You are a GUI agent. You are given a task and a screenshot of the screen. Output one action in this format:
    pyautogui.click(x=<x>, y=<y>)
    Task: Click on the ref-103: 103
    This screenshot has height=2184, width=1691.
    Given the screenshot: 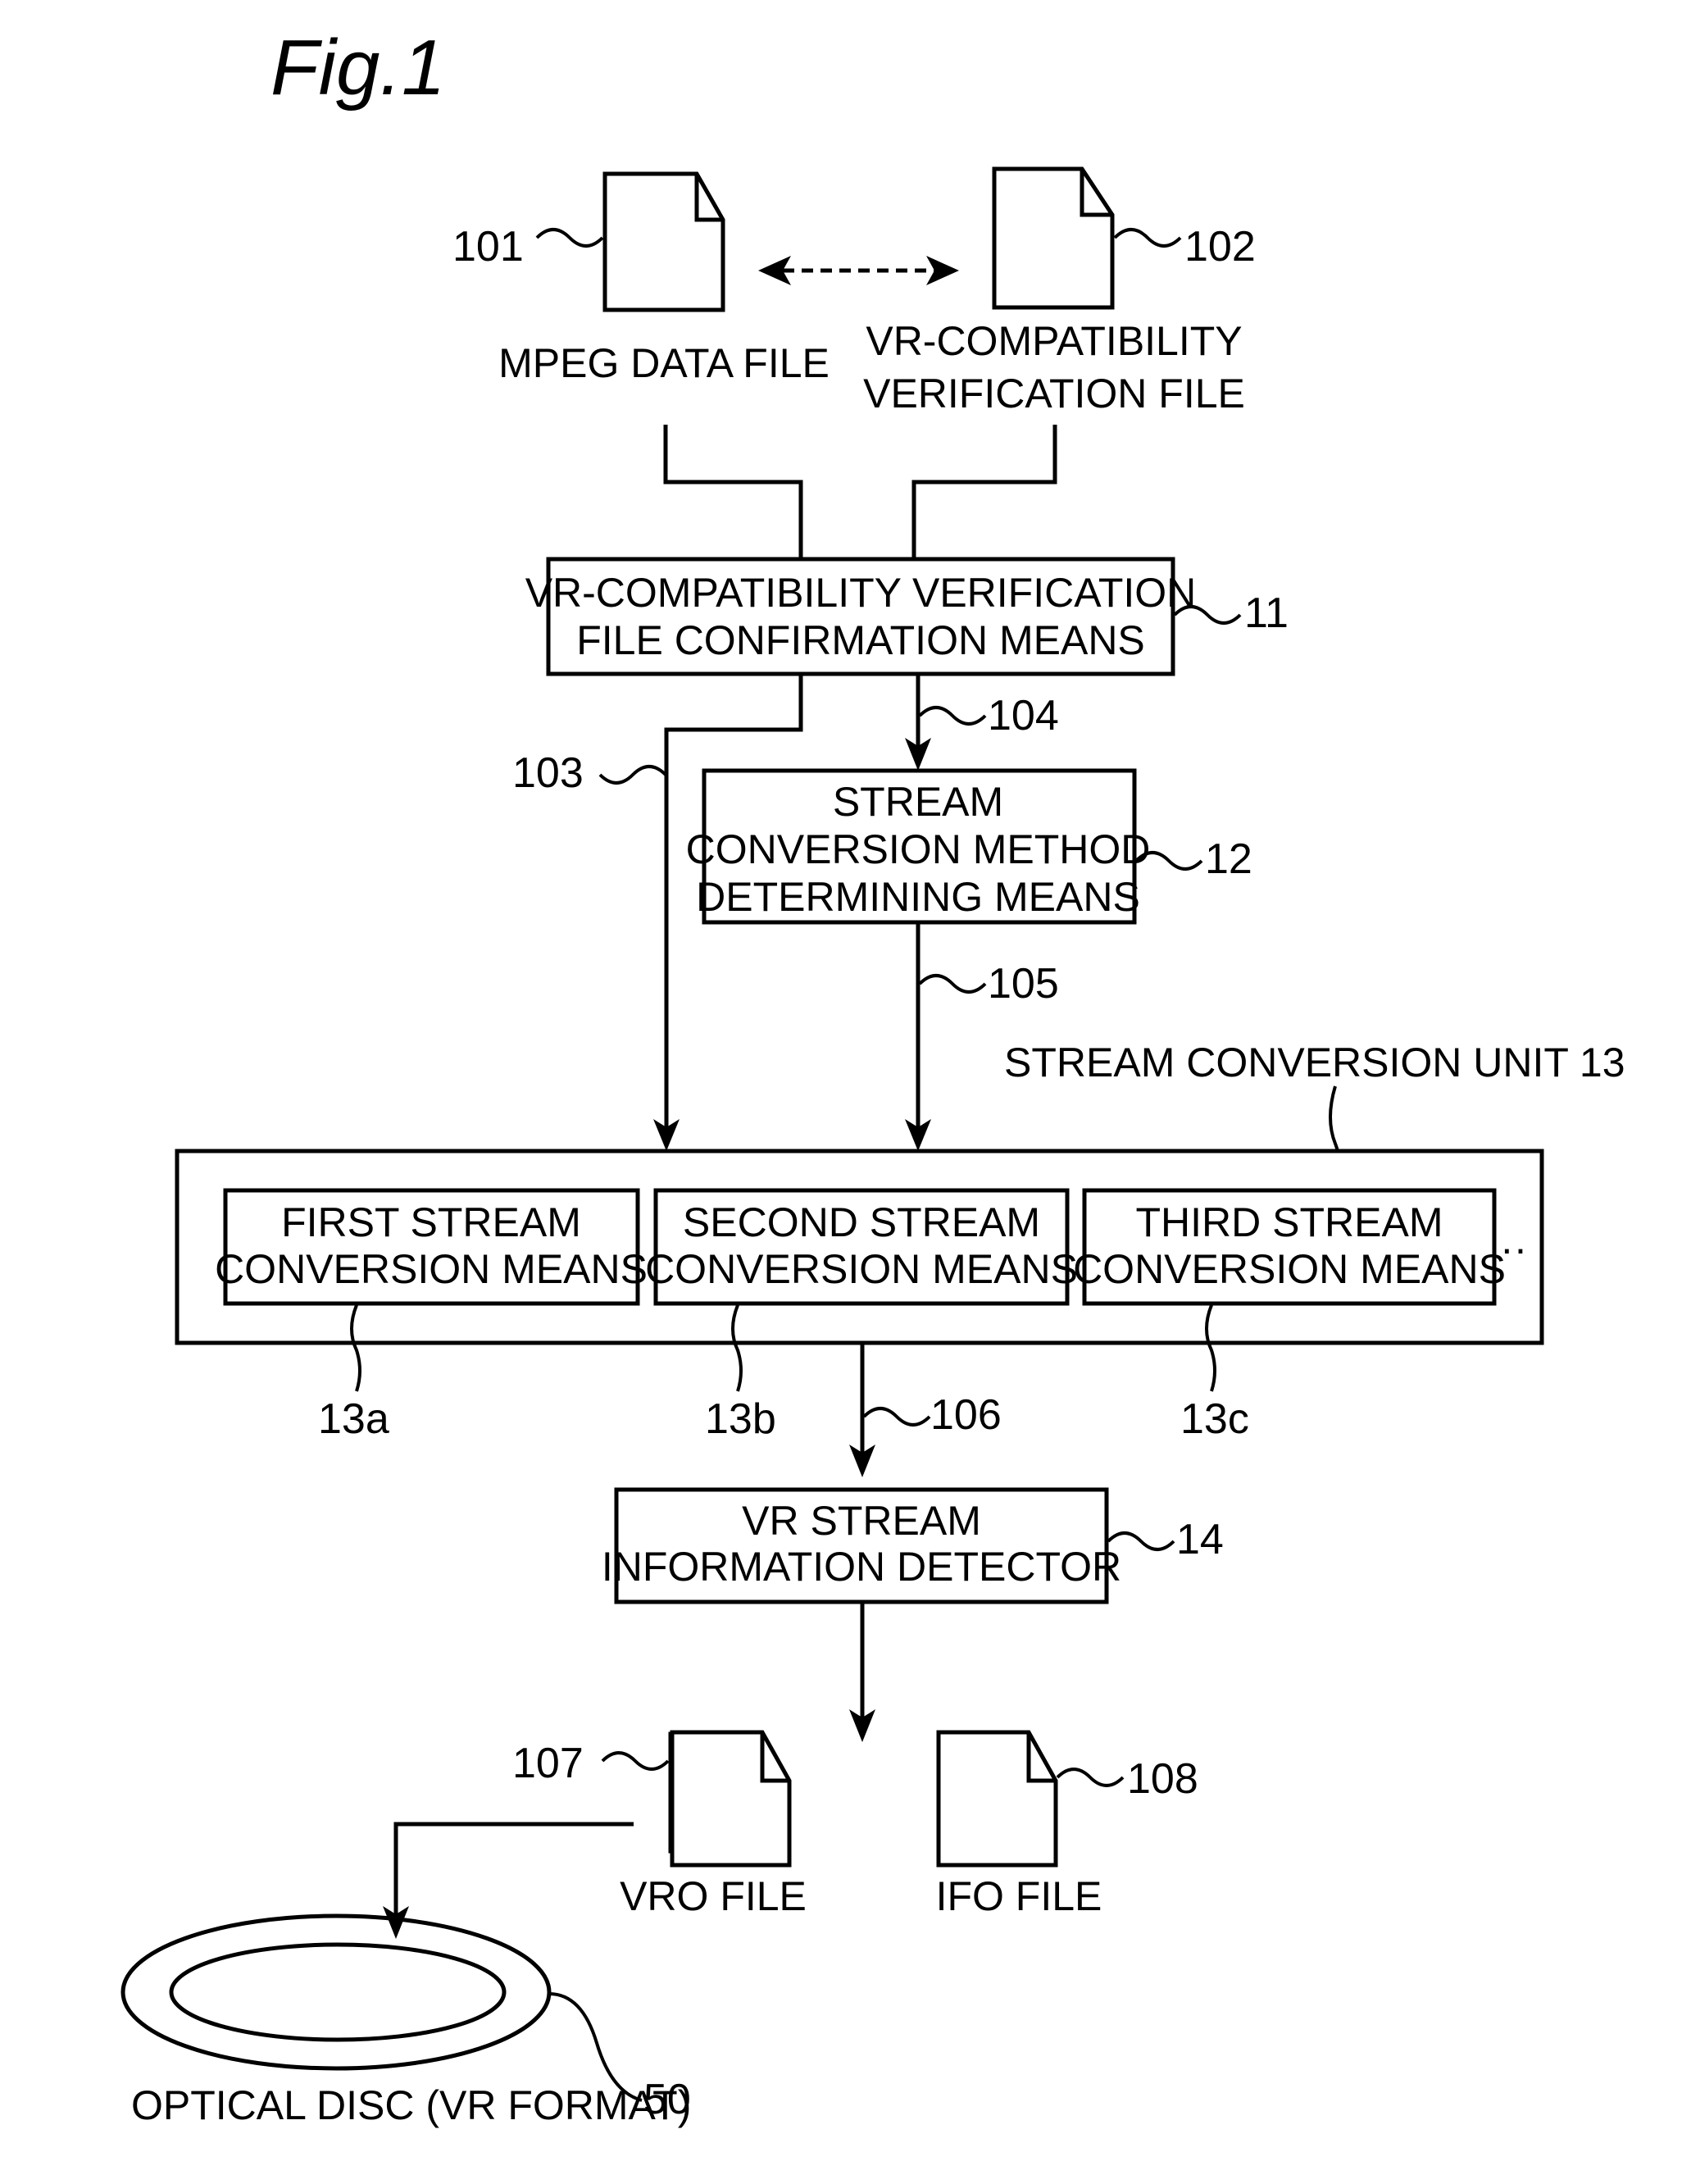 What is the action you would take?
    pyautogui.click(x=548, y=773)
    